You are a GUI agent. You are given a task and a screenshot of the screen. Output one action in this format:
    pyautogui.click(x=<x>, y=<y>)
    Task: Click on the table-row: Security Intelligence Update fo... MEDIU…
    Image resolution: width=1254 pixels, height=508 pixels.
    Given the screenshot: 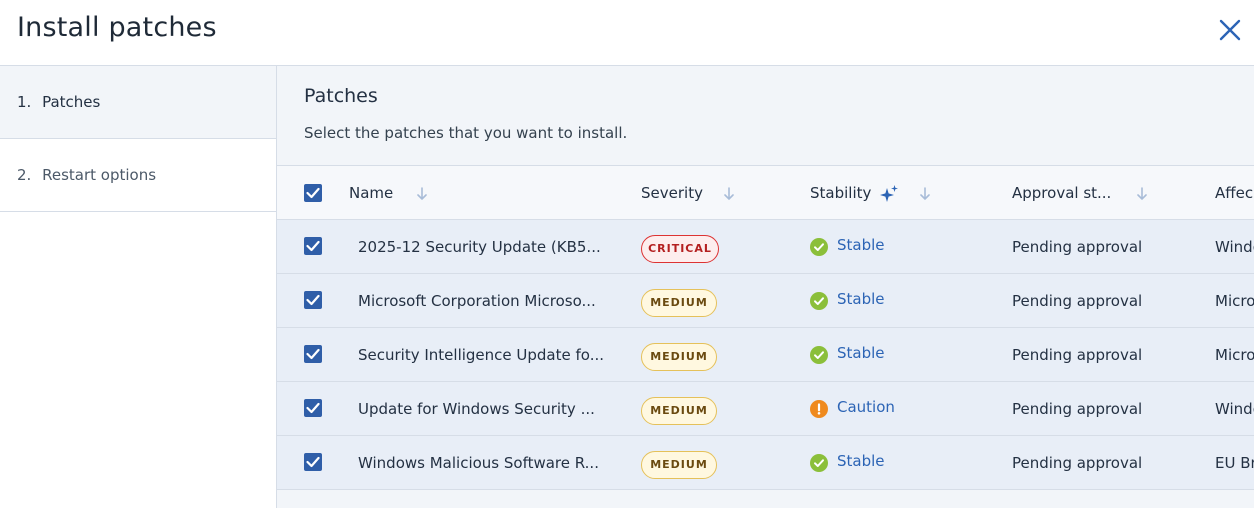 What is the action you would take?
    pyautogui.click(x=765, y=355)
    